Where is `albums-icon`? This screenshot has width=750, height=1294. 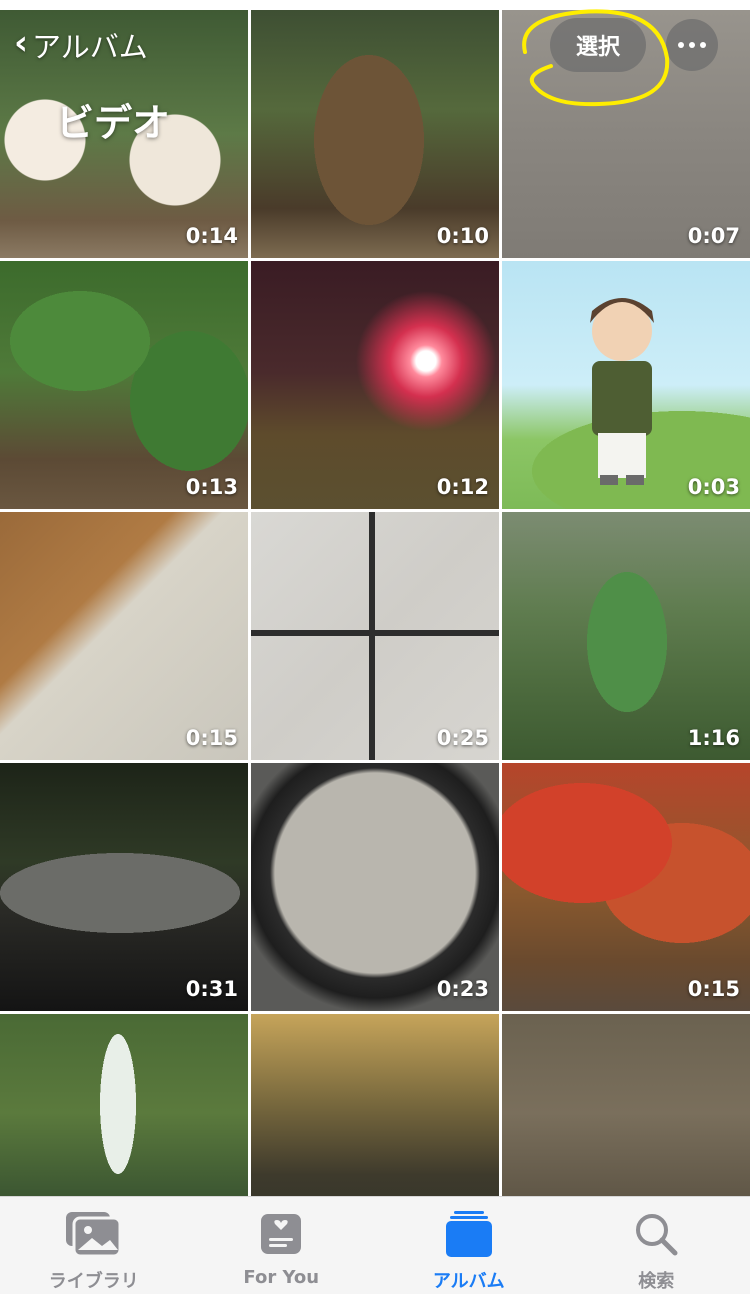 albums-icon is located at coordinates (469, 1234).